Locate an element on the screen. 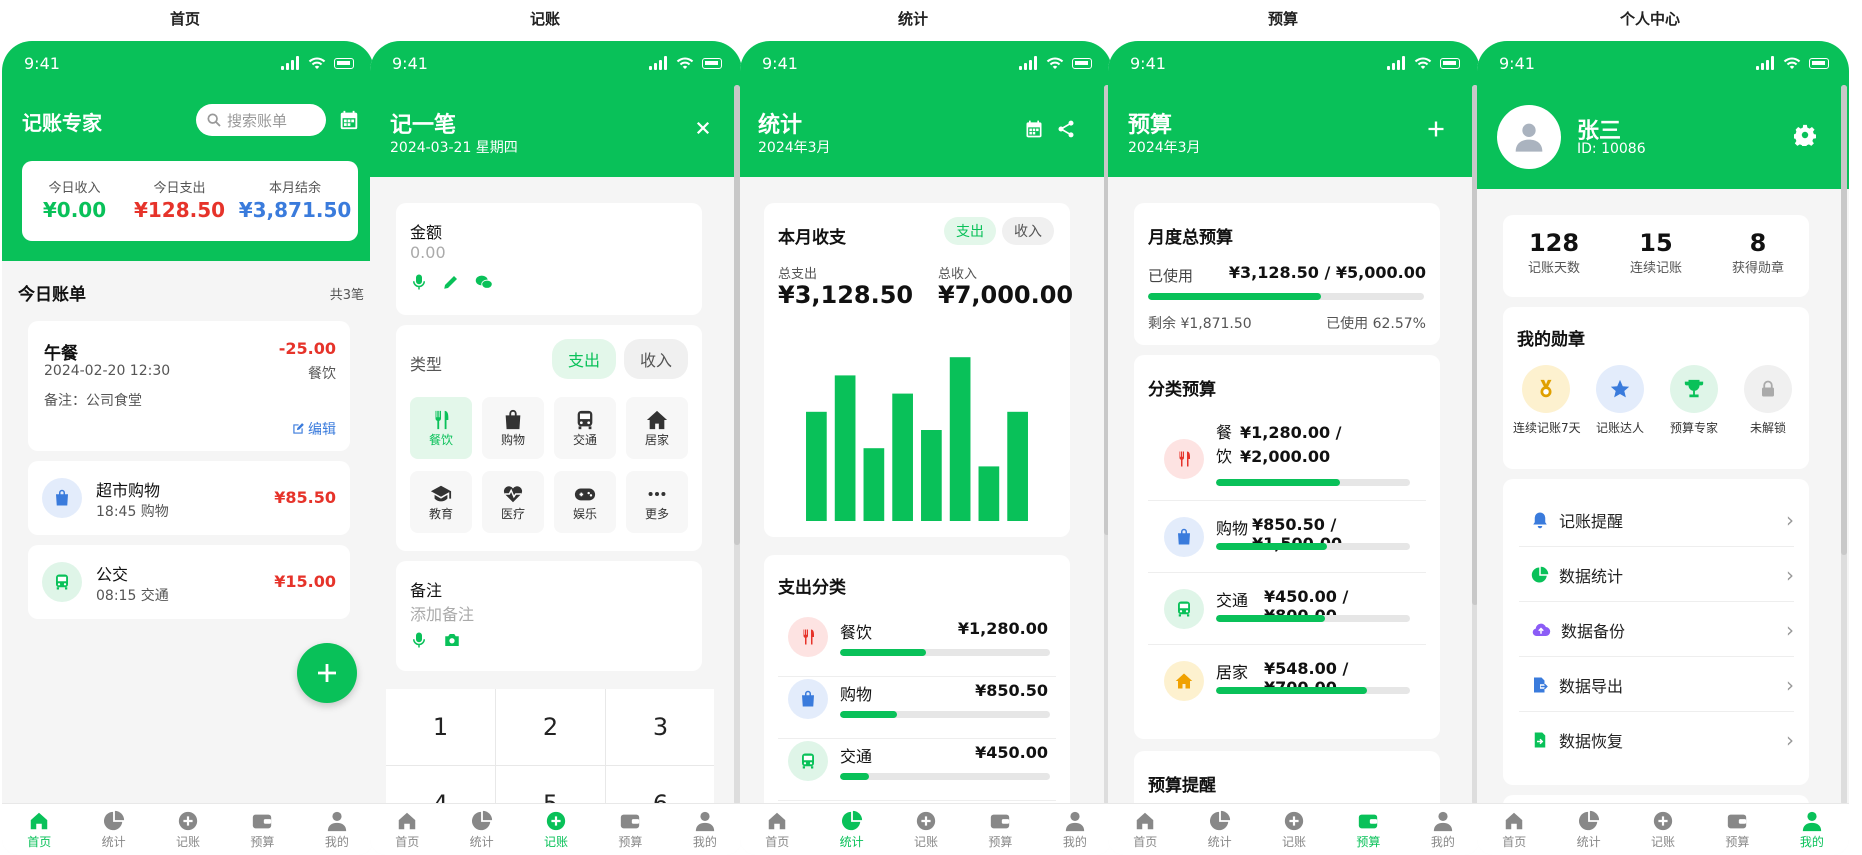 Image resolution: width=1862 pixels, height=855 pixels. category-transport: 交通 is located at coordinates (585, 428).